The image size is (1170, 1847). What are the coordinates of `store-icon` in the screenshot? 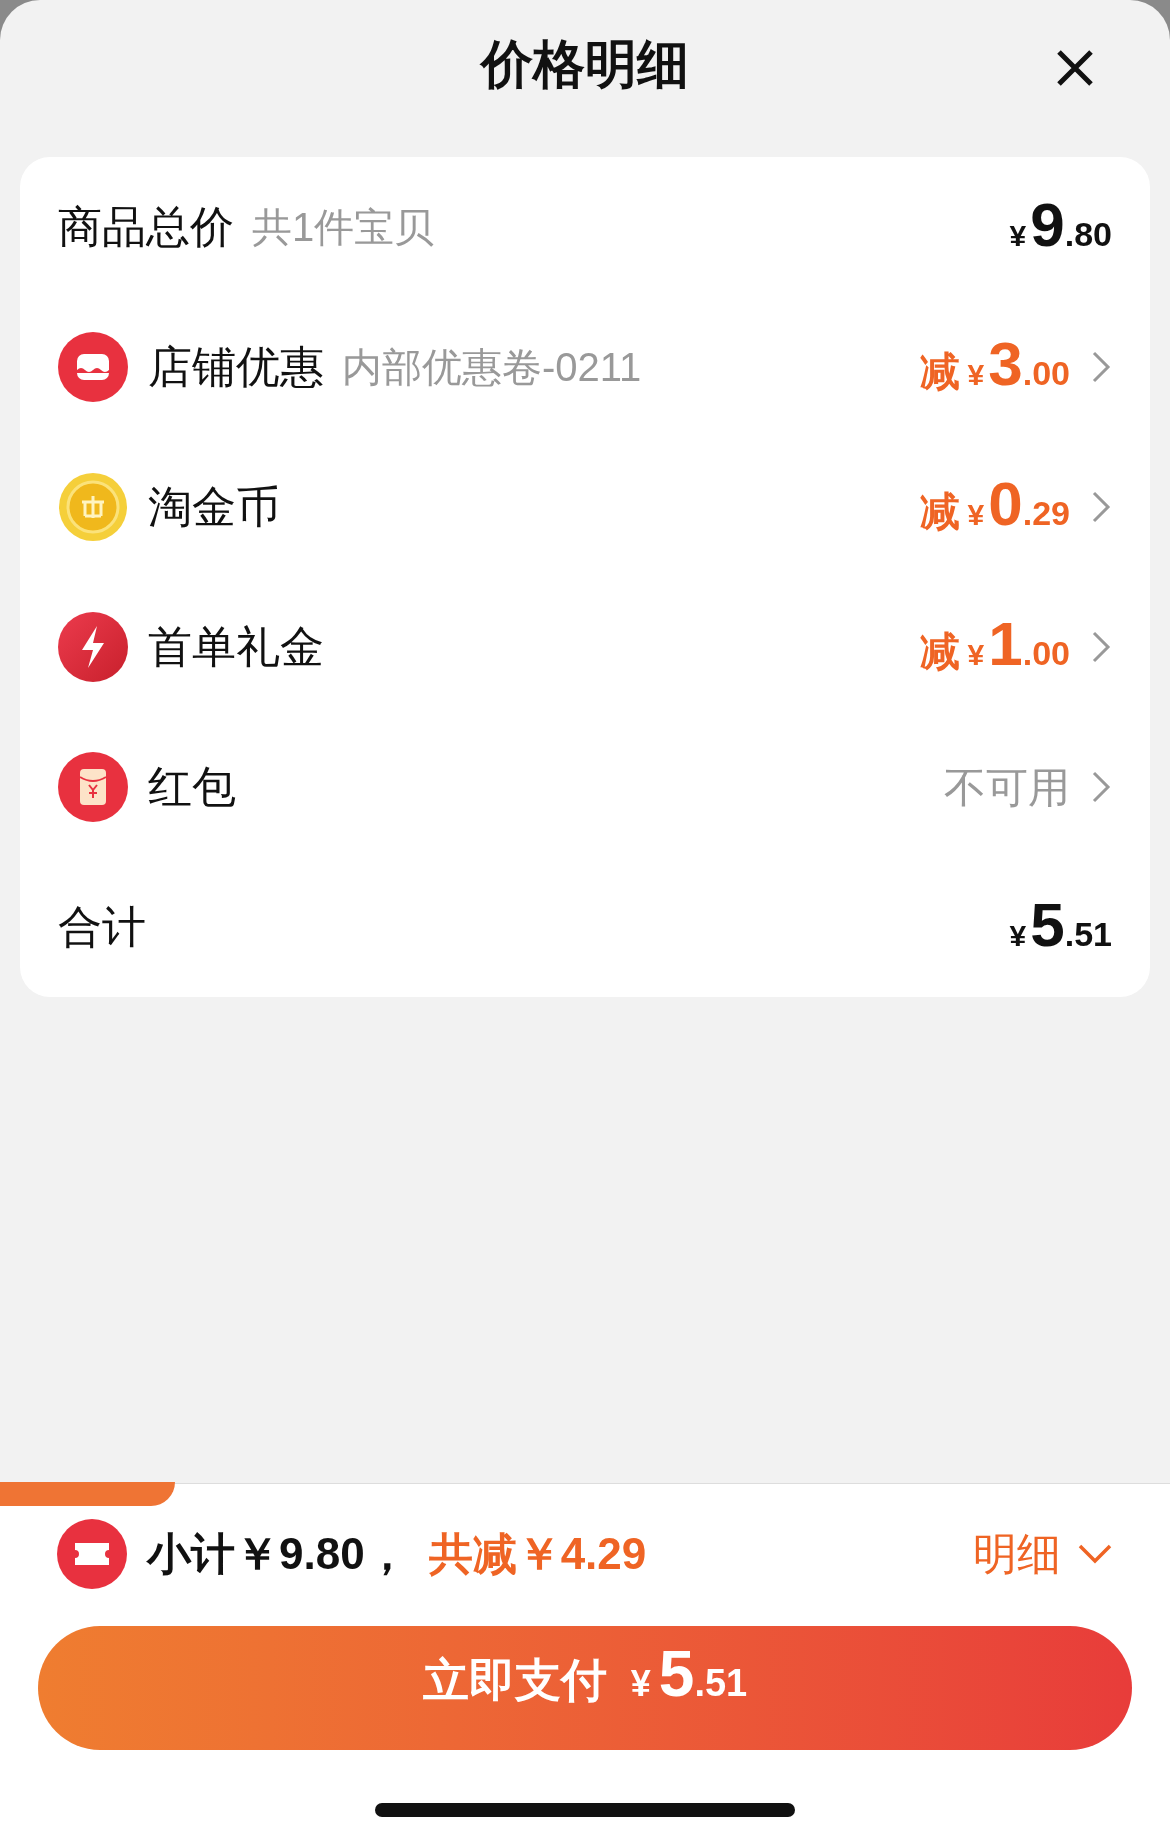 It's located at (93, 367).